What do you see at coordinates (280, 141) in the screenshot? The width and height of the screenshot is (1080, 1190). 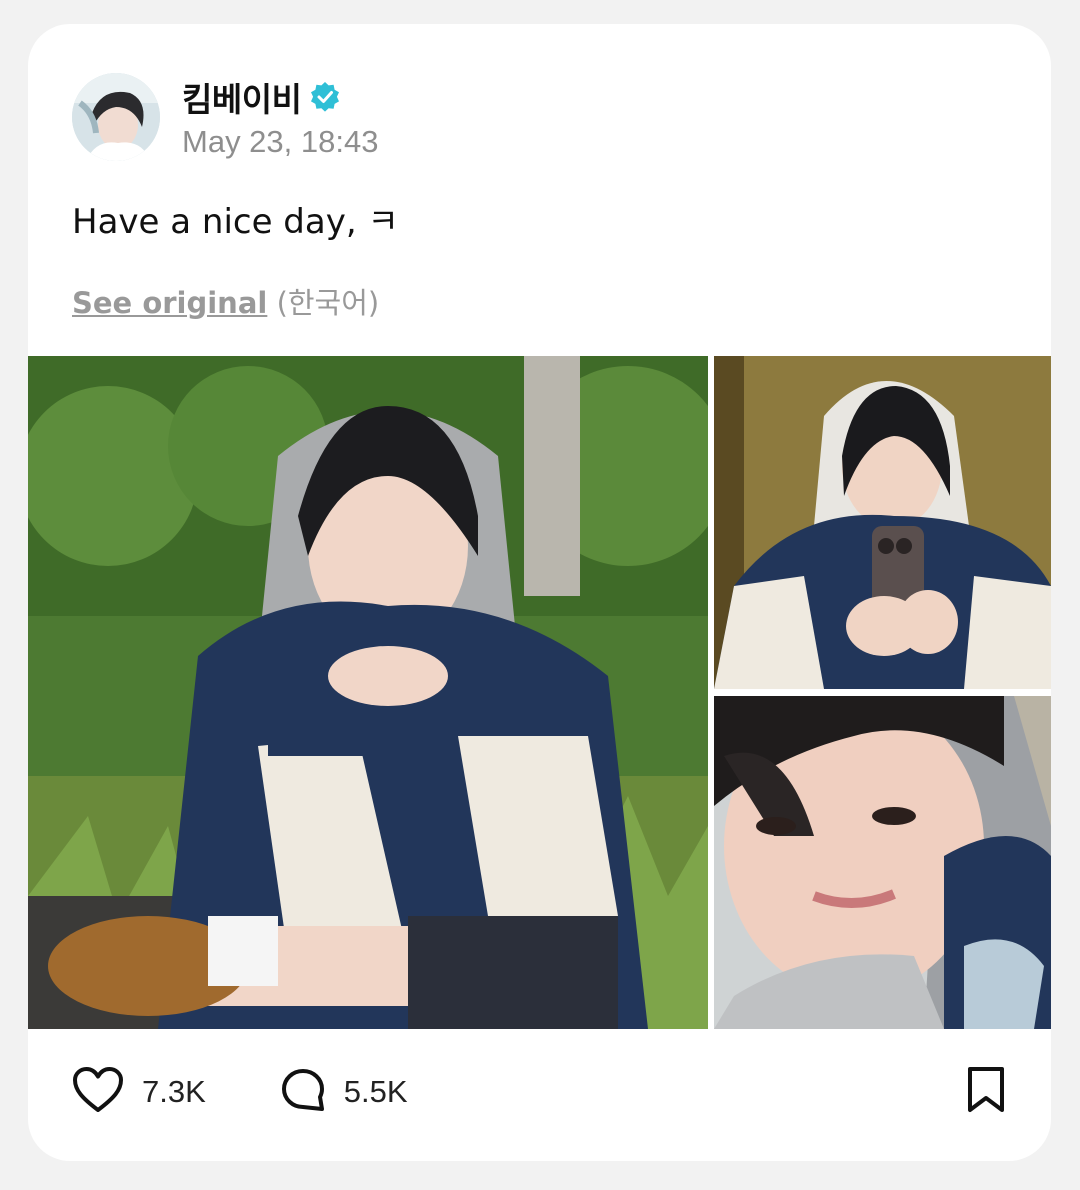 I see `post-timestamp: May 23, 18:43` at bounding box center [280, 141].